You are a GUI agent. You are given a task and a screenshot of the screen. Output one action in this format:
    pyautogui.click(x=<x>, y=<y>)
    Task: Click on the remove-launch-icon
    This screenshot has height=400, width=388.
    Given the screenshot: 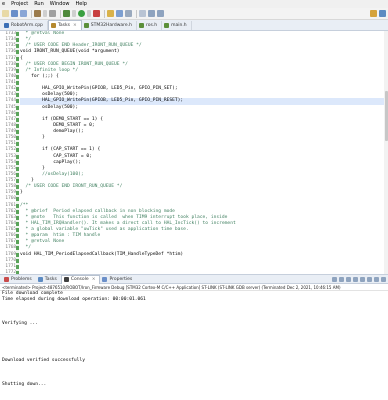 What is the action you would take?
    pyautogui.click(x=341, y=279)
    